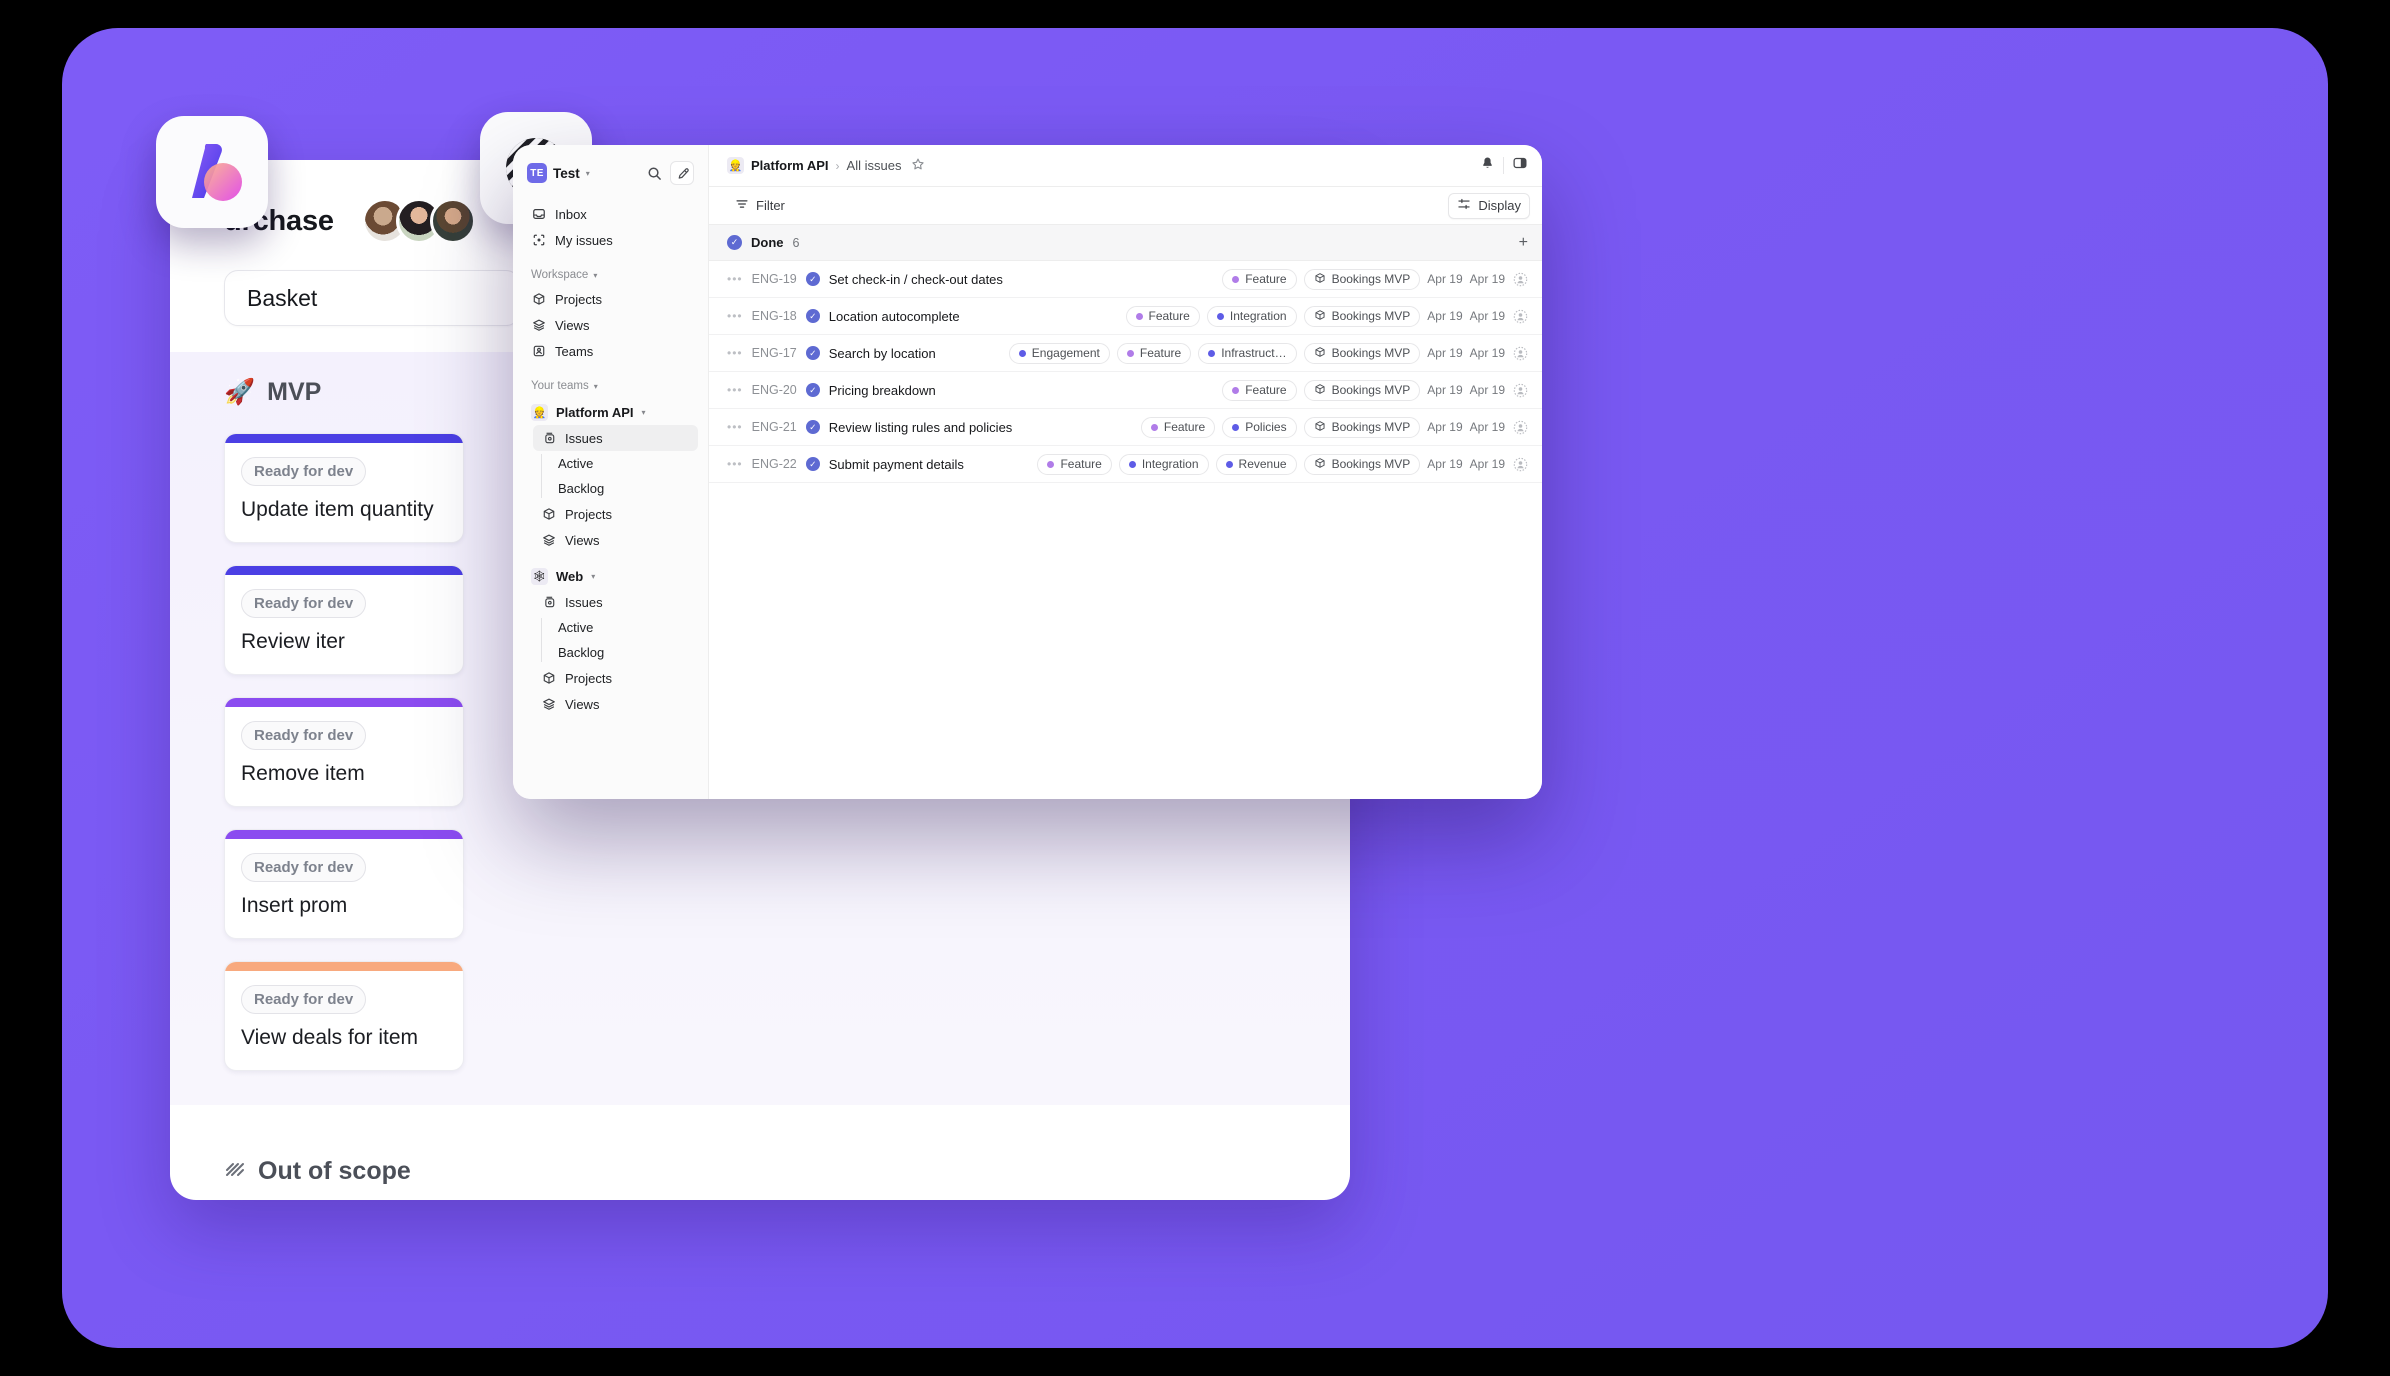 The width and height of the screenshot is (2390, 1376). I want to click on sidebar-group-workspace: Workspace ▾, so click(610, 275).